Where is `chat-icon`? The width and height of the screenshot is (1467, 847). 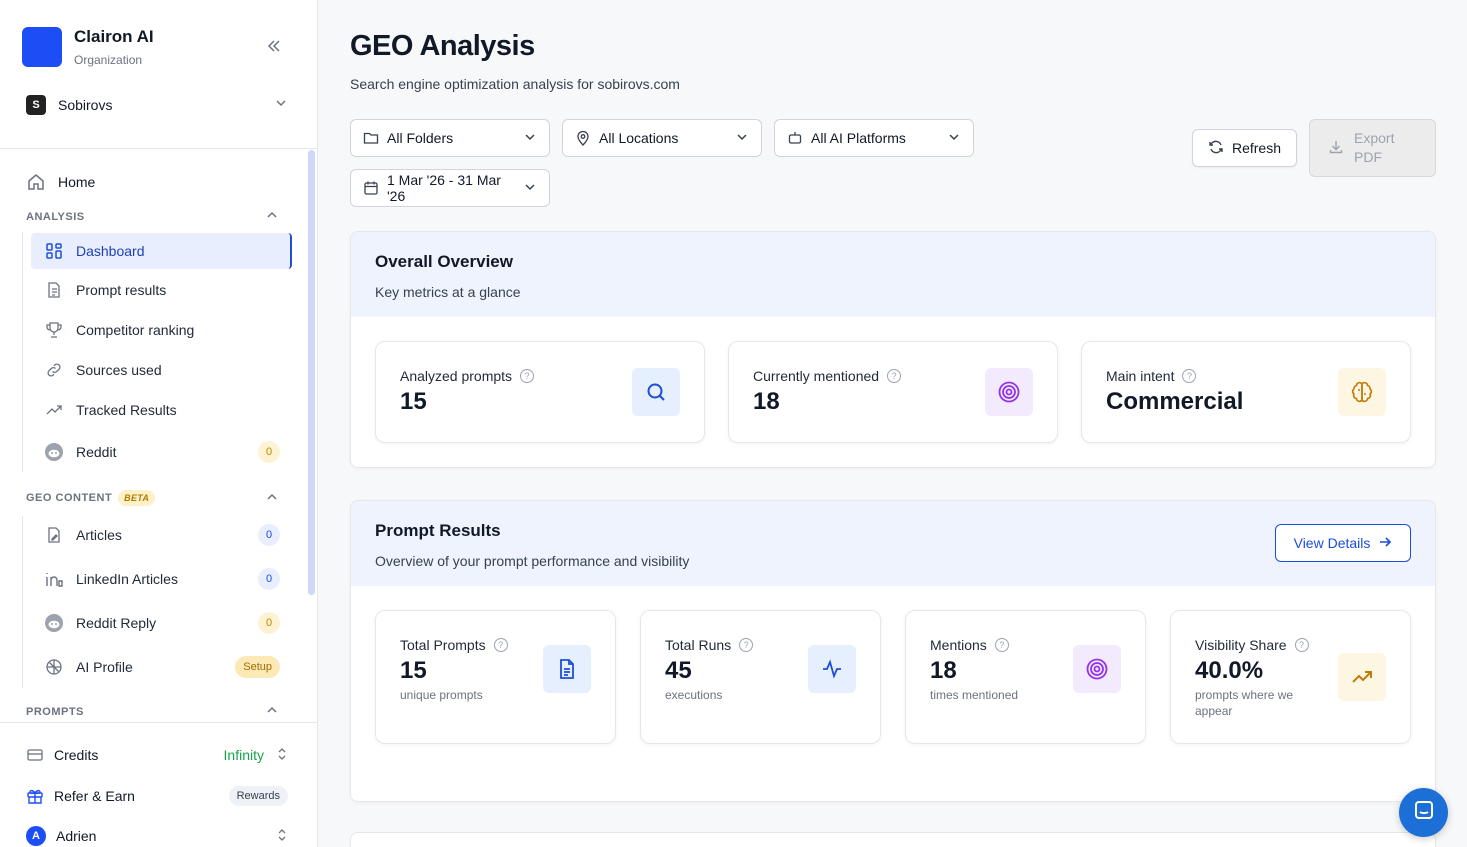
chat-icon is located at coordinates (1424, 812).